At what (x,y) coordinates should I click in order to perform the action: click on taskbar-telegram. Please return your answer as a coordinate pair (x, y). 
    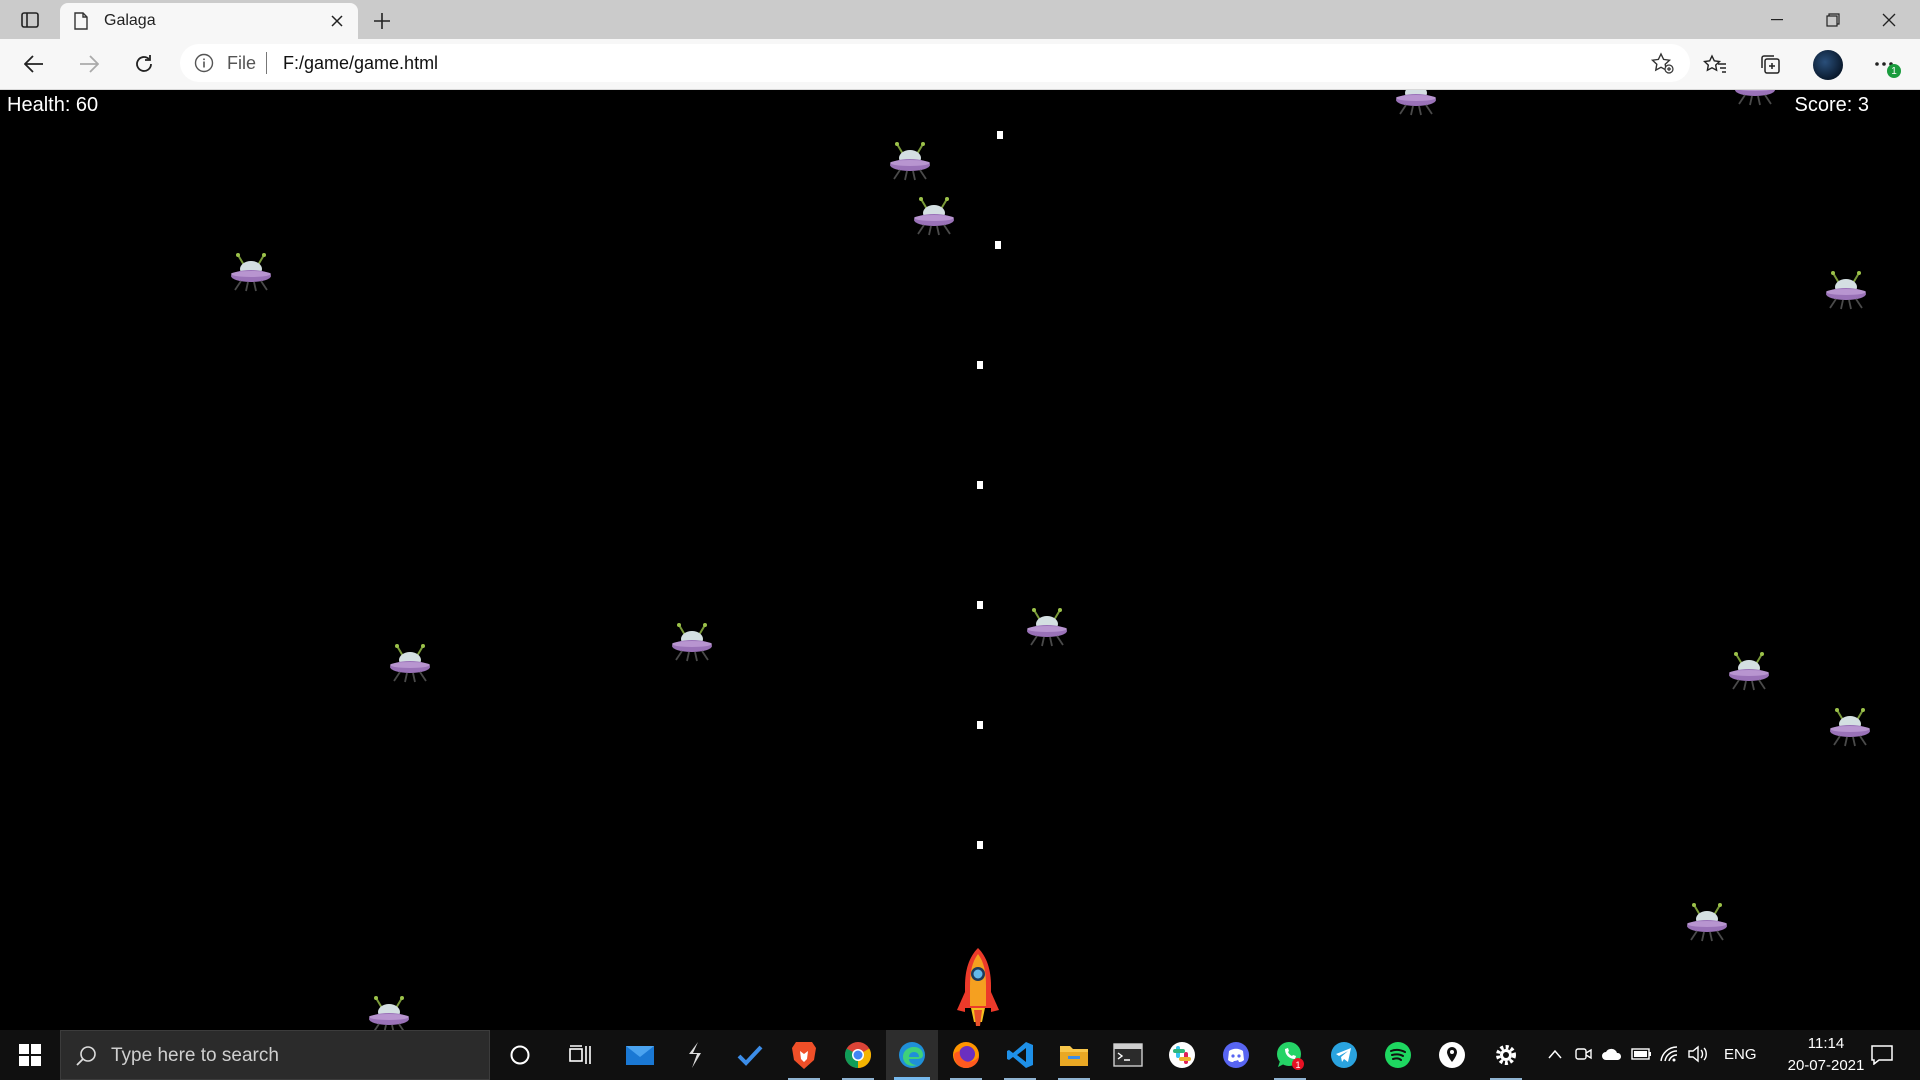
    Looking at the image, I should click on (1344, 1055).